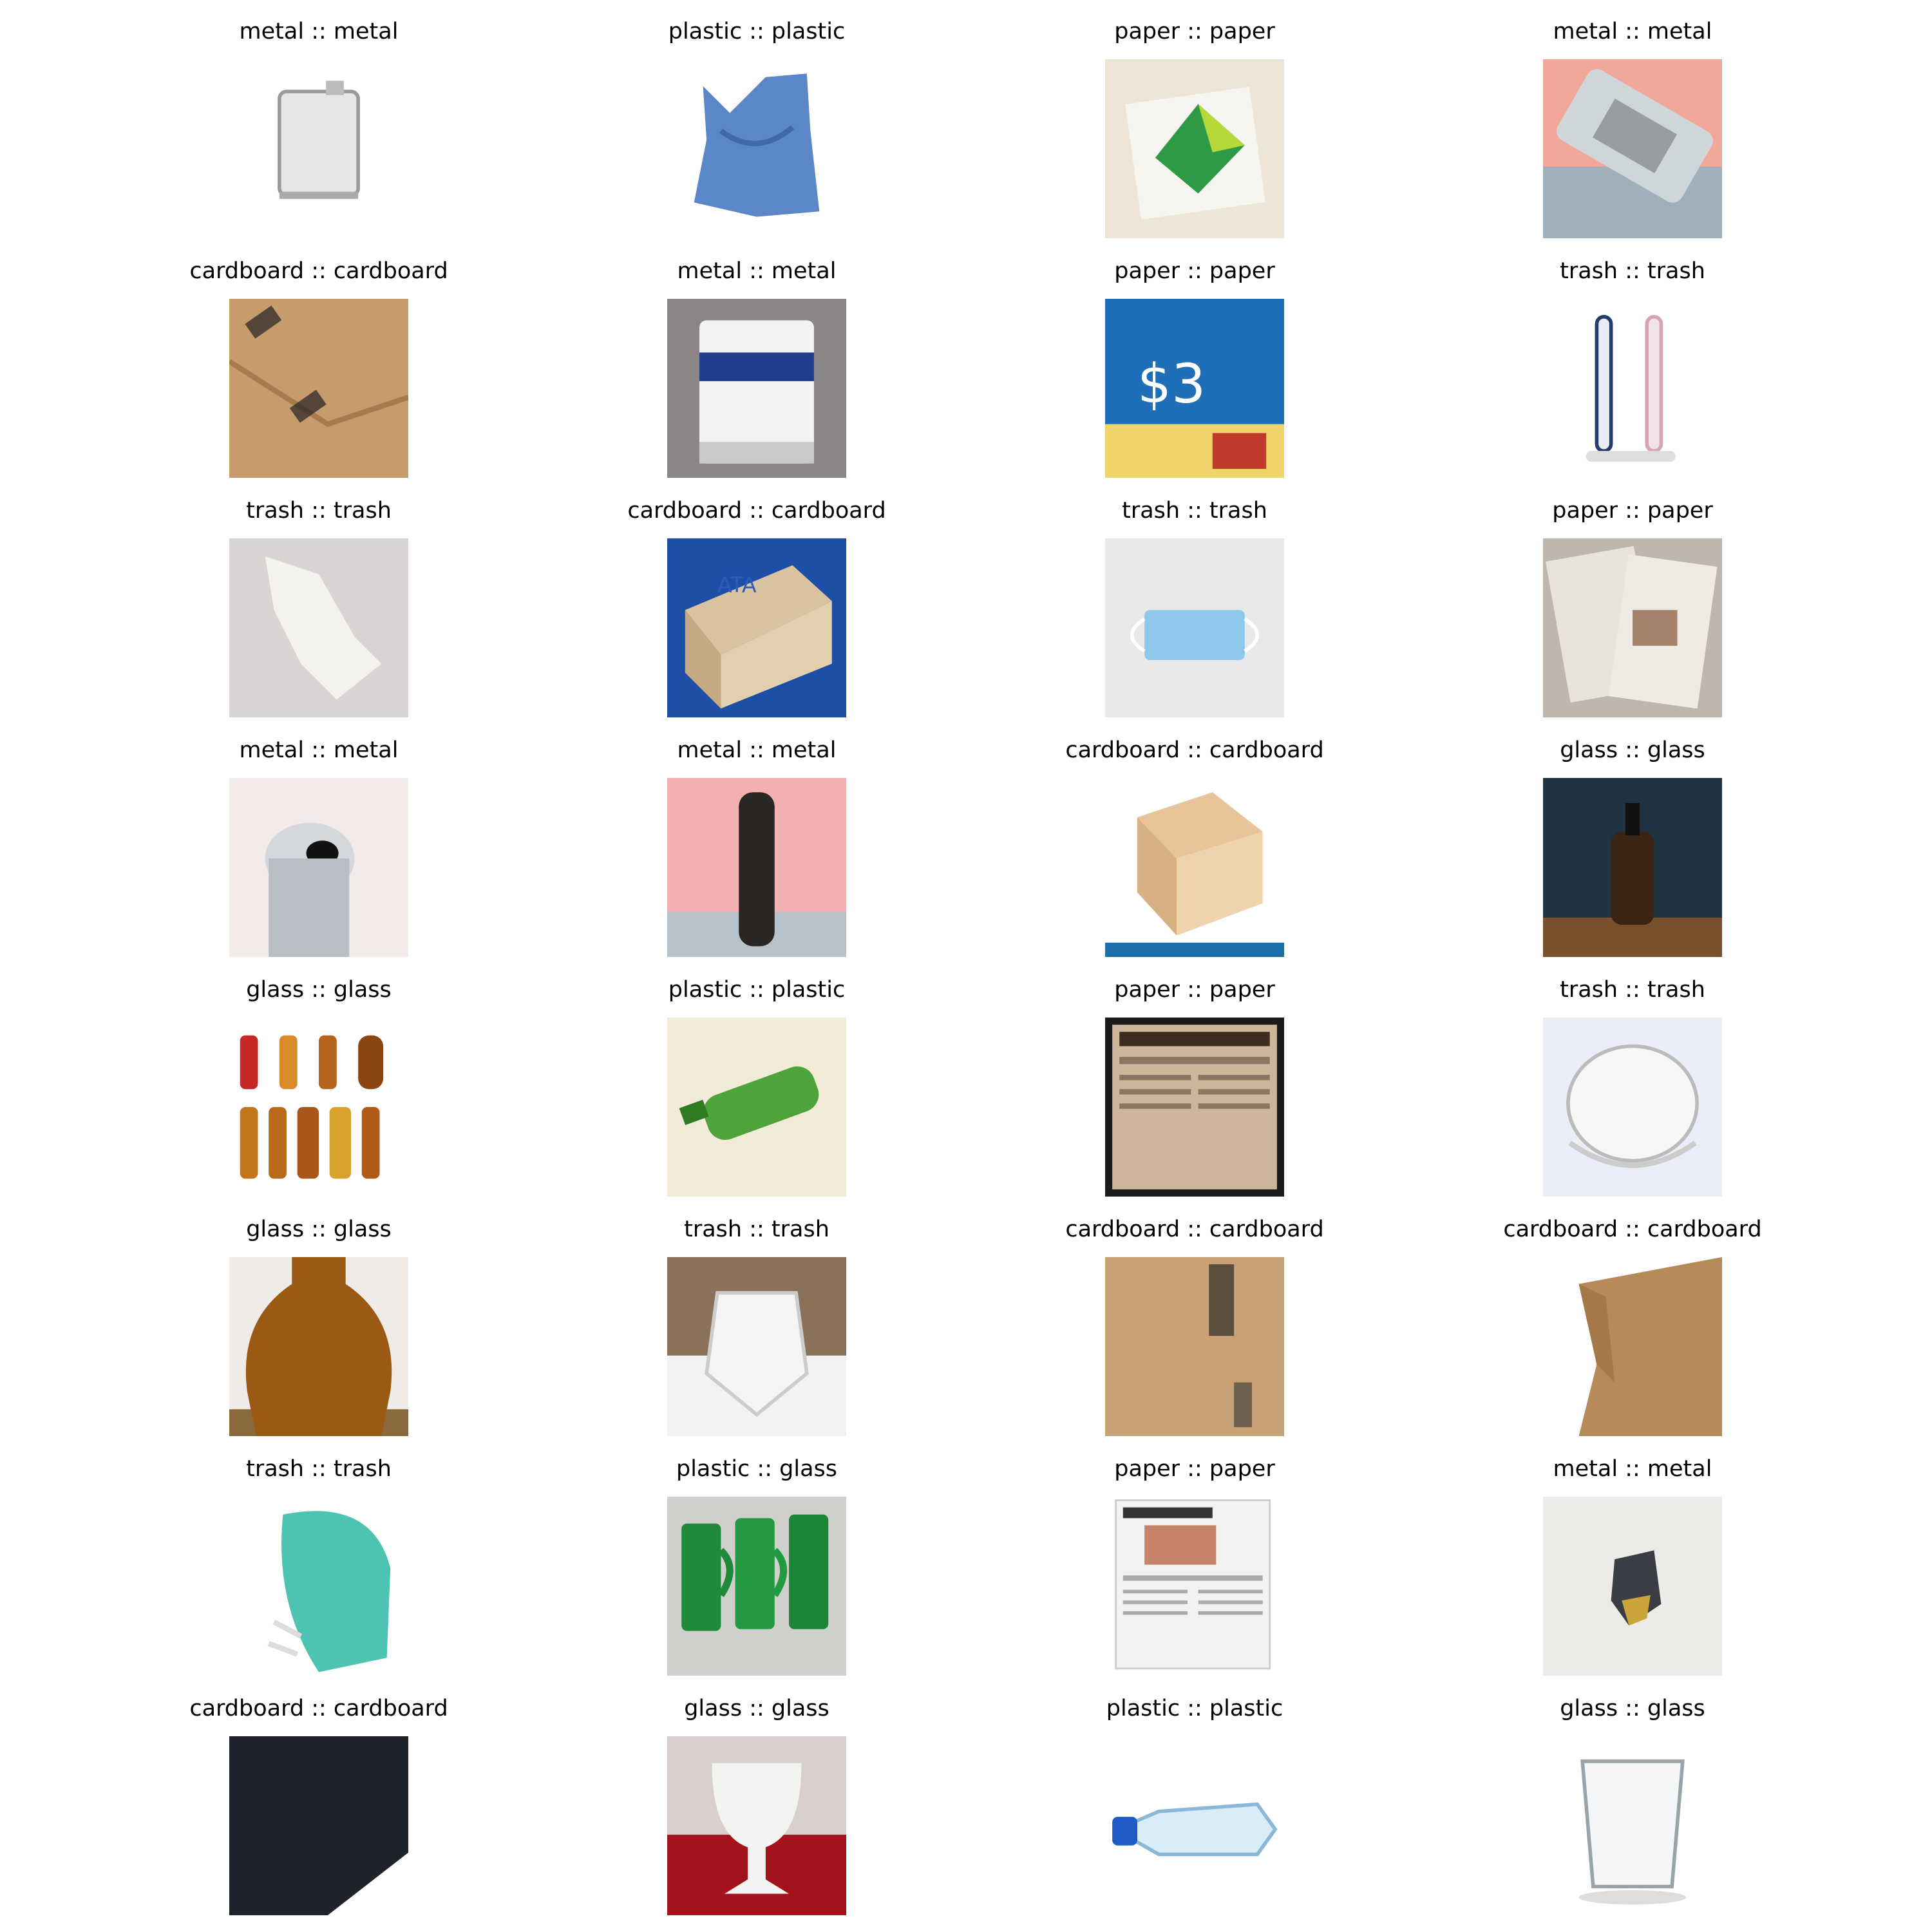  What do you see at coordinates (756, 1826) in the screenshot?
I see `glass-goblet-icon` at bounding box center [756, 1826].